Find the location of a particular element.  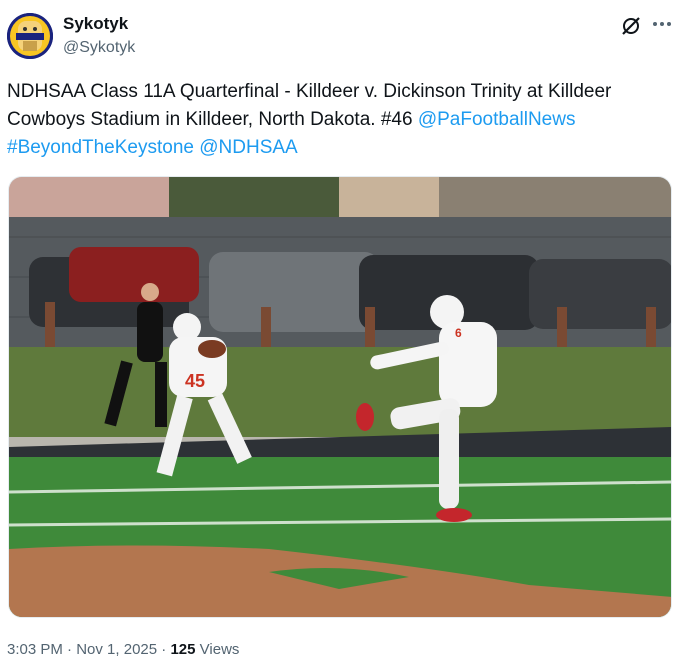

author-handle: @Sykotyk is located at coordinates (99, 48).